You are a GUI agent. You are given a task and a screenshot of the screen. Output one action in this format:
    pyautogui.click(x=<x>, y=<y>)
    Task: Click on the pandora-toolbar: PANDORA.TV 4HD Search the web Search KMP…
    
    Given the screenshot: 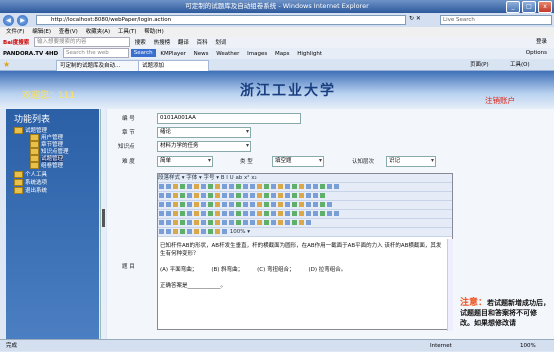 What is the action you would take?
    pyautogui.click(x=277, y=53)
    